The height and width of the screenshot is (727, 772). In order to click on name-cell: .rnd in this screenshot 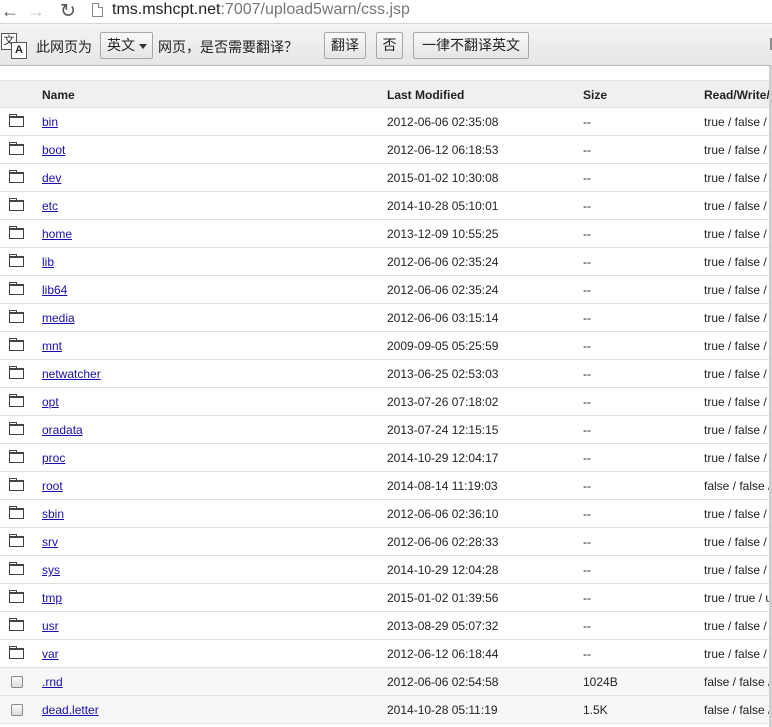, I will do `click(52, 682)`.